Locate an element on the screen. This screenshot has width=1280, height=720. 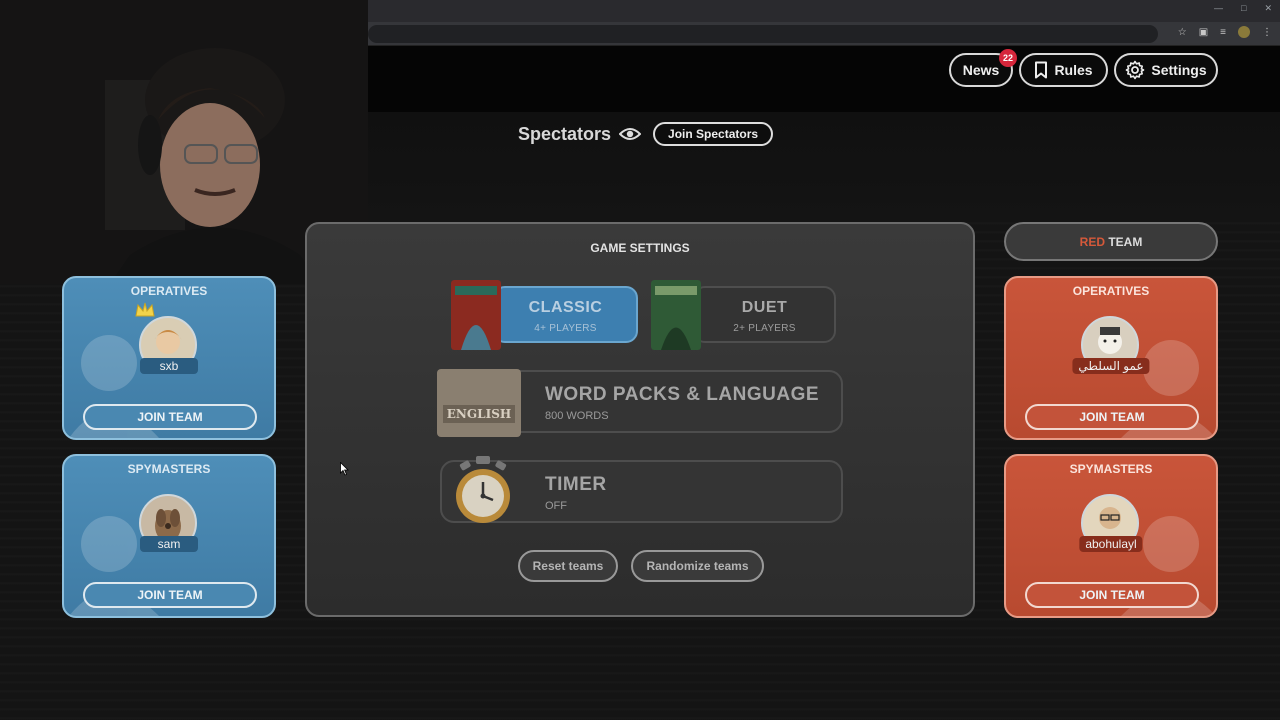
news-label: News is located at coordinates (981, 70).